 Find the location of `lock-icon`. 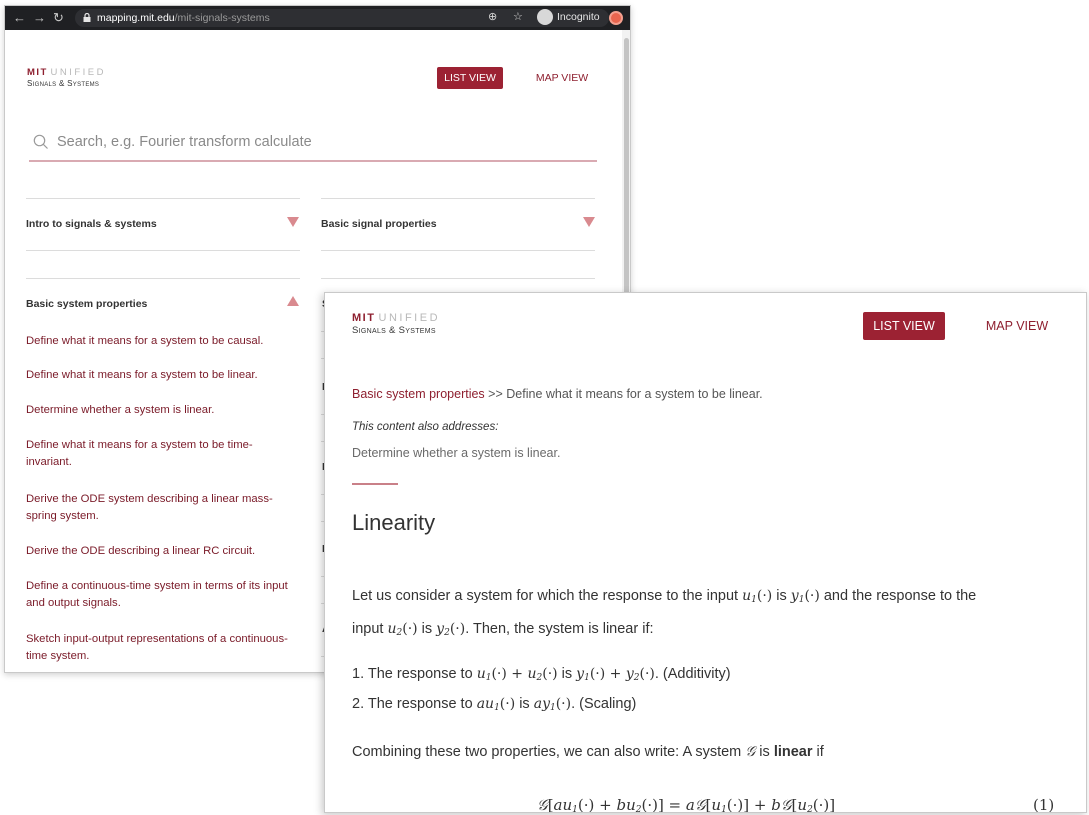

lock-icon is located at coordinates (87, 17).